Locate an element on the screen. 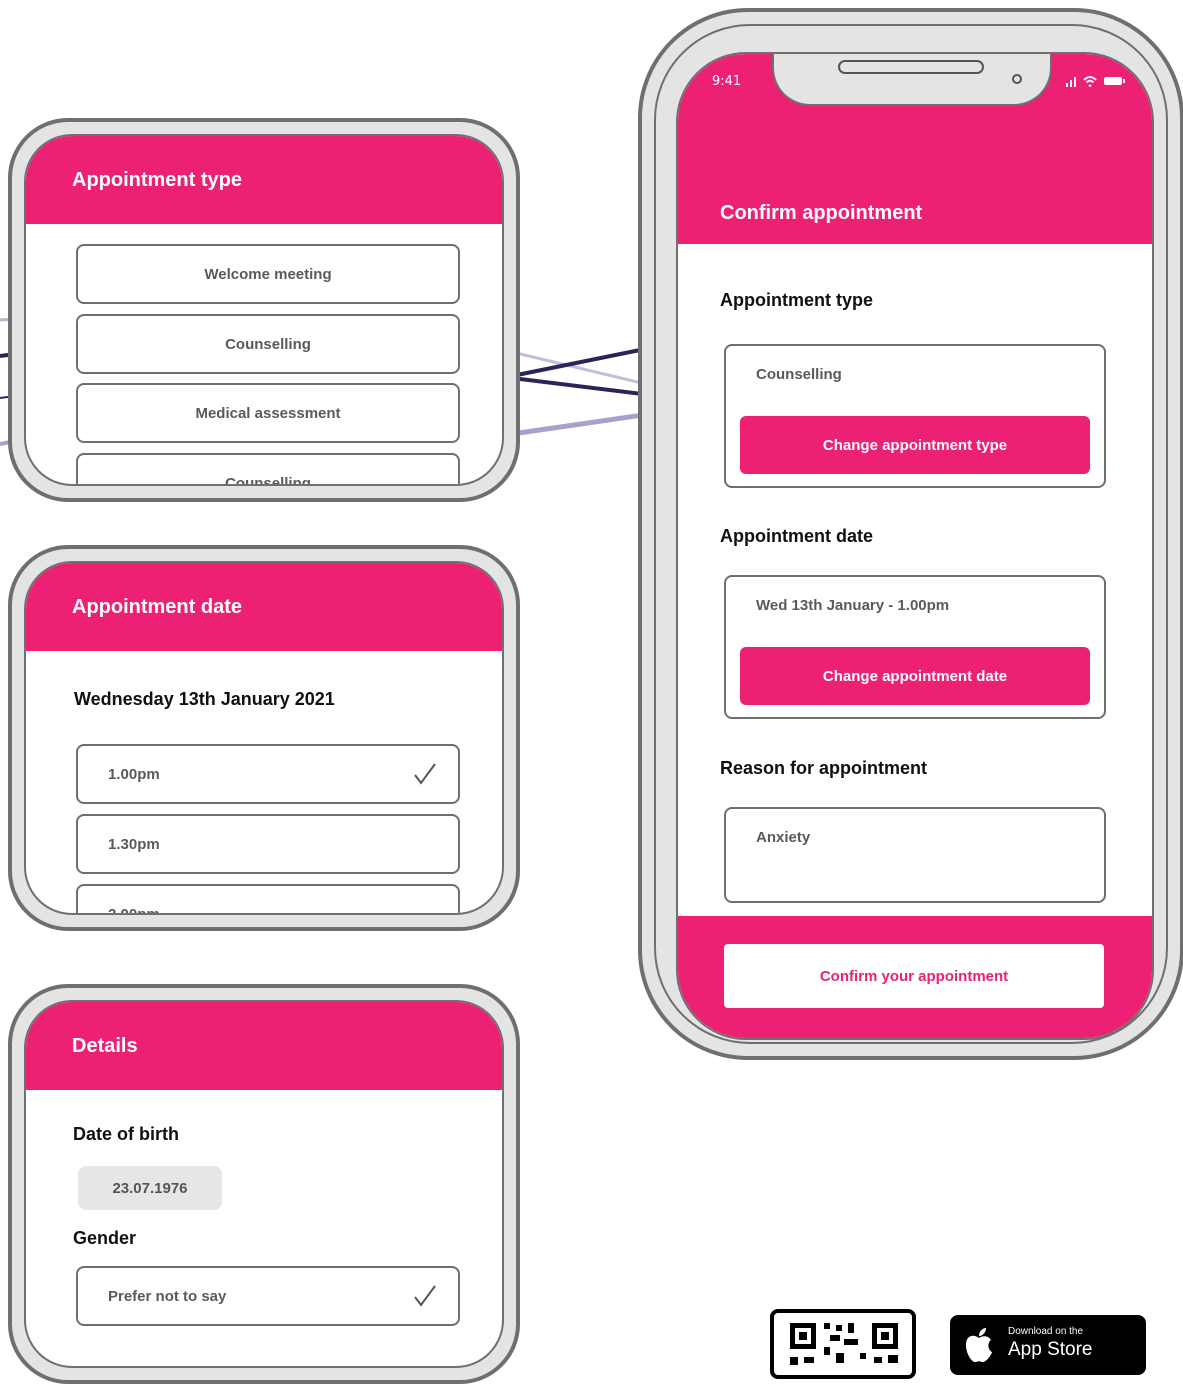 The height and width of the screenshot is (1384, 1183). option-welcome-meeting: Welcome meeting is located at coordinates (268, 274).